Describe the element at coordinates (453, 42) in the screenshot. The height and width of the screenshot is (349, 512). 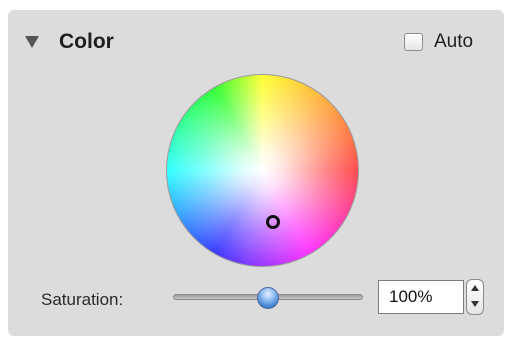
I see `auto-checkbox-label: Auto` at that location.